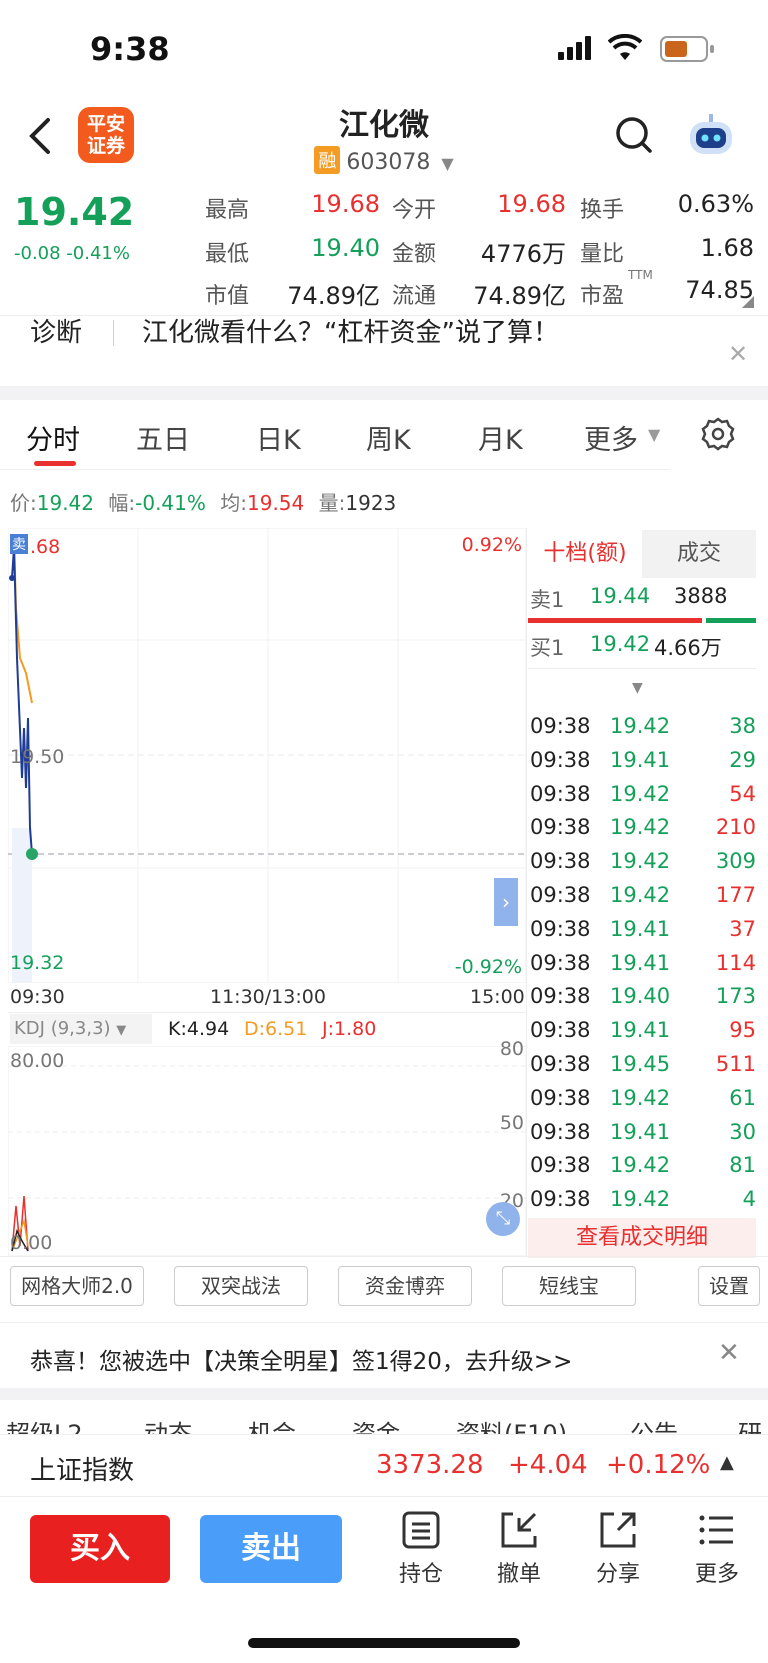 Image resolution: width=768 pixels, height=1663 pixels. What do you see at coordinates (388, 437) in the screenshot?
I see `tab-3: 周K` at bounding box center [388, 437].